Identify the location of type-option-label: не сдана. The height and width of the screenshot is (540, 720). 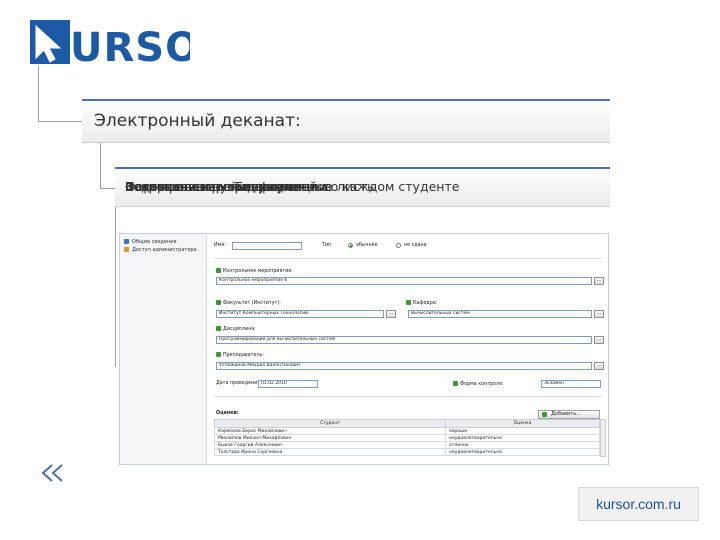
(415, 245).